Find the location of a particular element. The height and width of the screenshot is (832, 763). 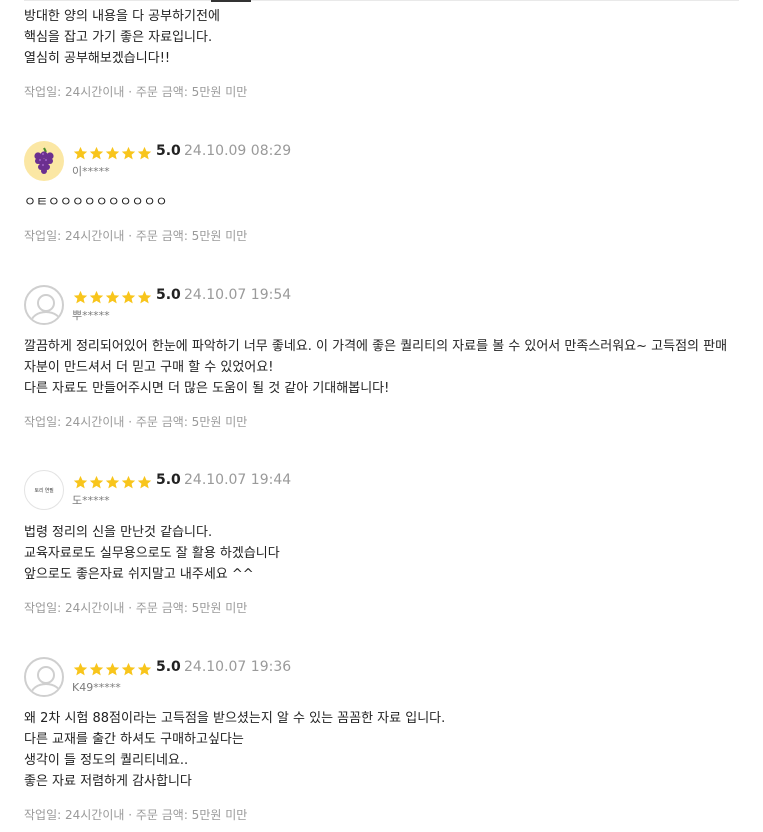

review-header: 5.0 24.10.07 19:54 뿌***** is located at coordinates (374, 306).